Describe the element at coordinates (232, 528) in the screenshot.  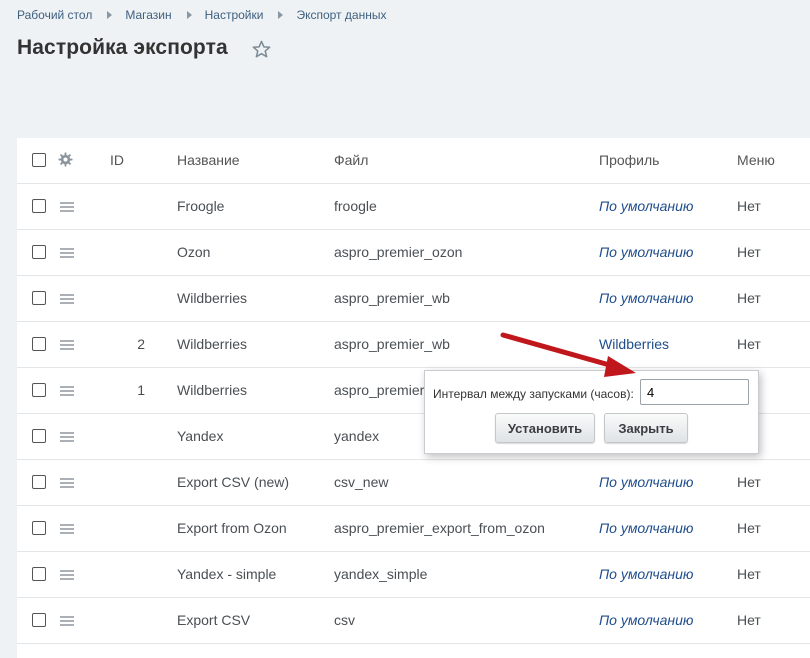
I see `row-name: Export from Ozon` at that location.